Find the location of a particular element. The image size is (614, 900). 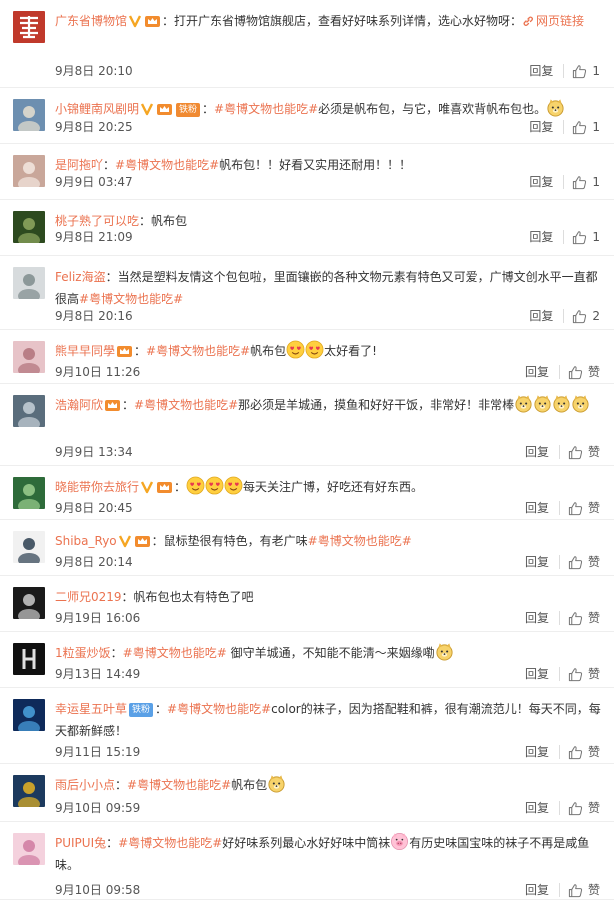

timestamp: 9月9日 03:47 is located at coordinates (94, 182).